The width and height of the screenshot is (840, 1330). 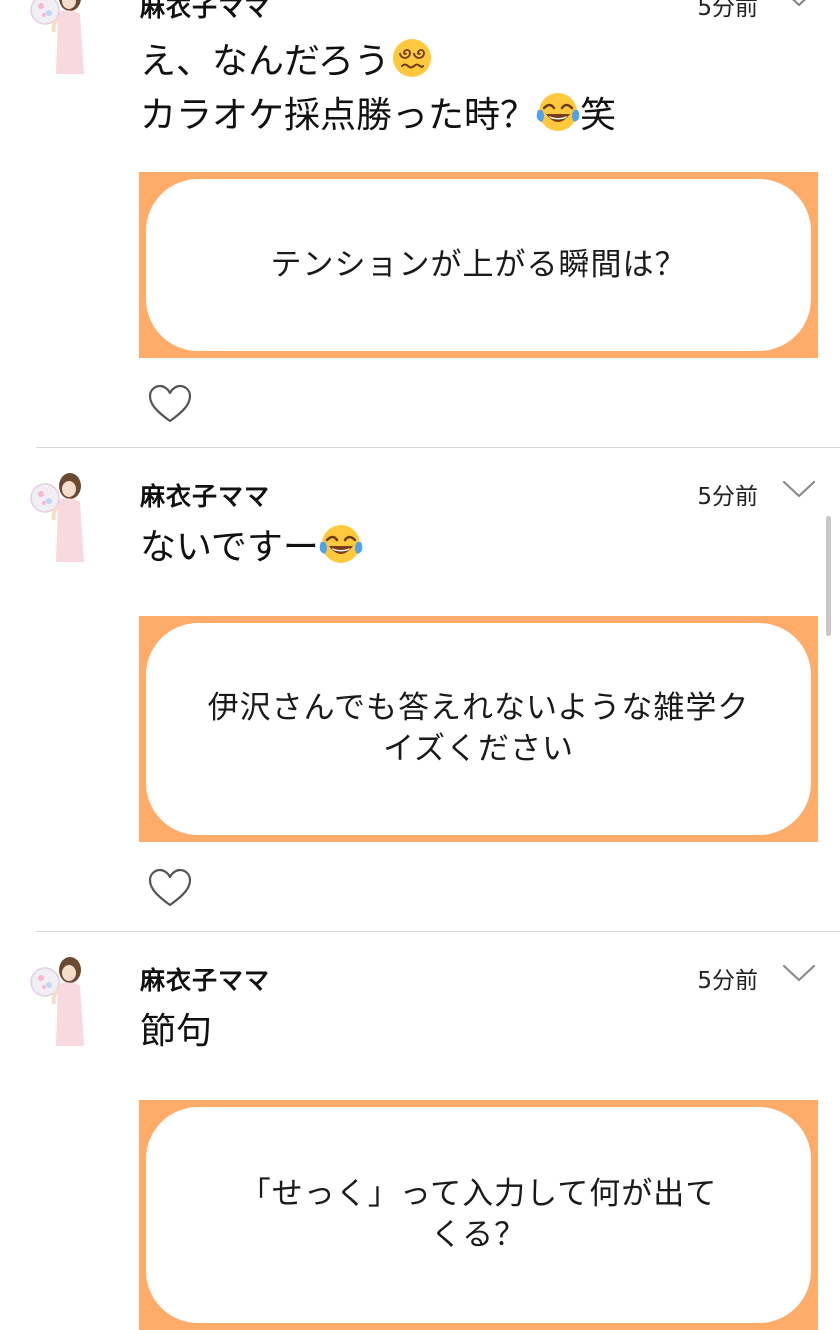 I want to click on reply-line: カラオケ採点勝った時？, so click(x=338, y=115).